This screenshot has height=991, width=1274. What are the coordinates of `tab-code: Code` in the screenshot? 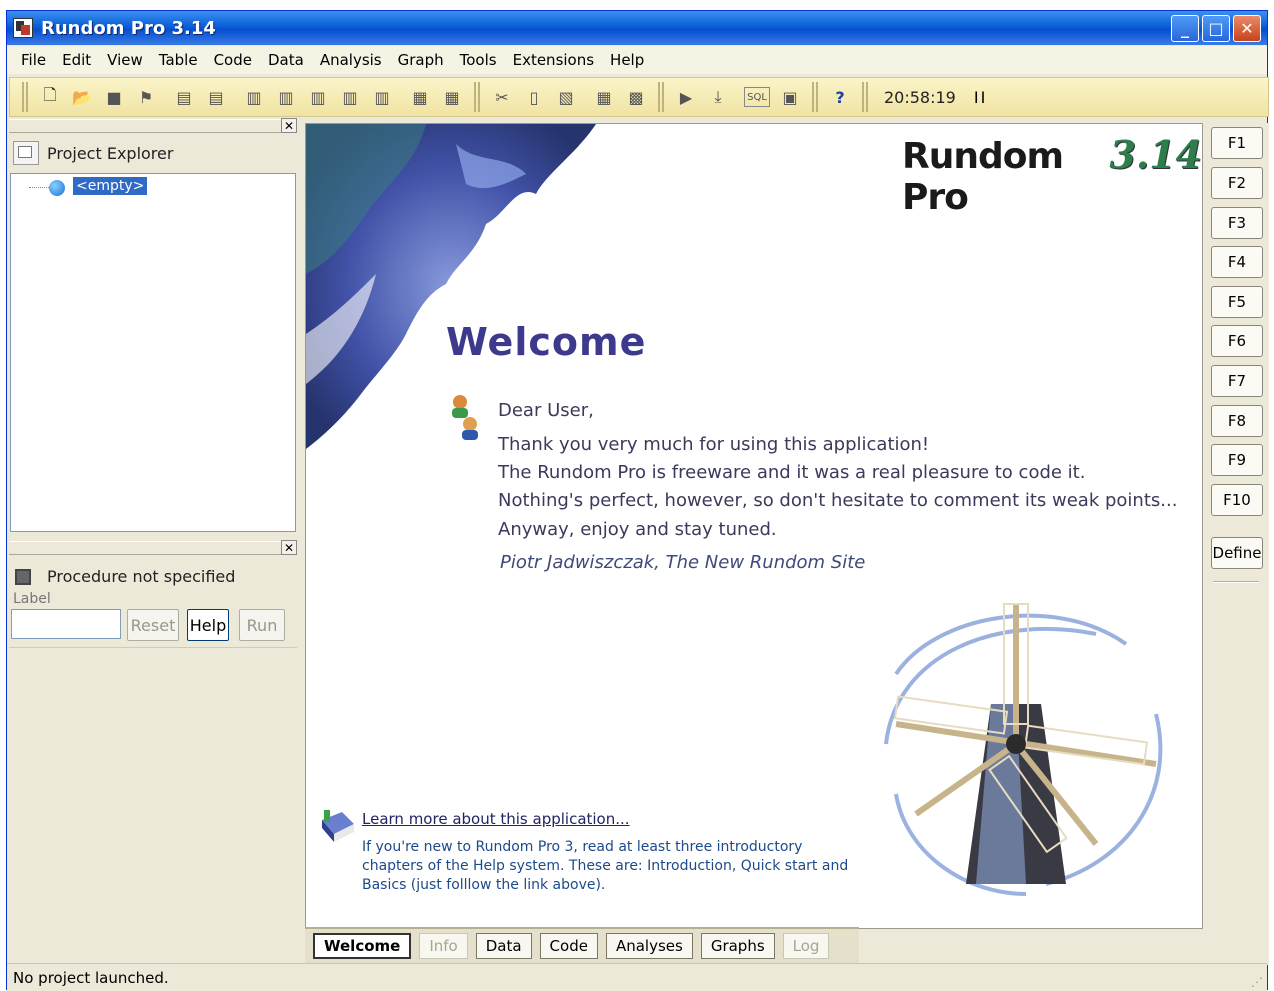 It's located at (568, 946).